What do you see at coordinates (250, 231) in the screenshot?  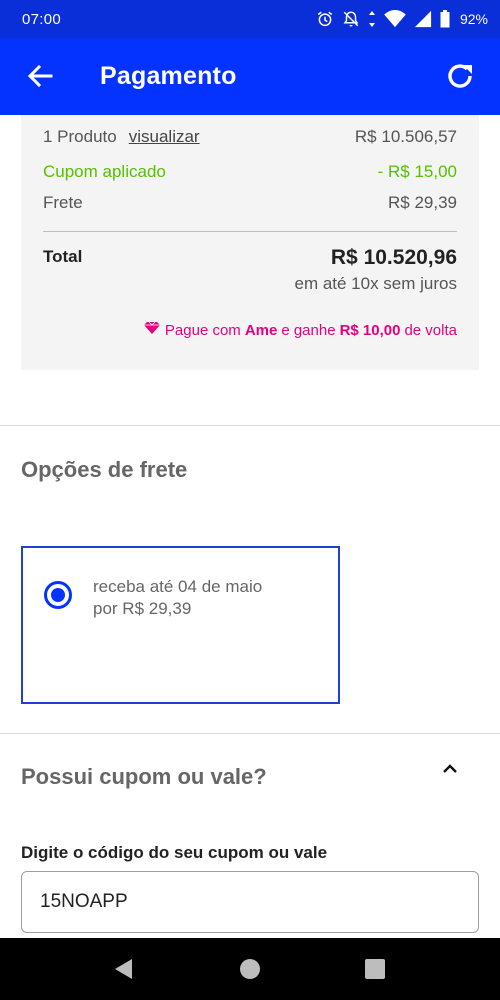 I see `divider` at bounding box center [250, 231].